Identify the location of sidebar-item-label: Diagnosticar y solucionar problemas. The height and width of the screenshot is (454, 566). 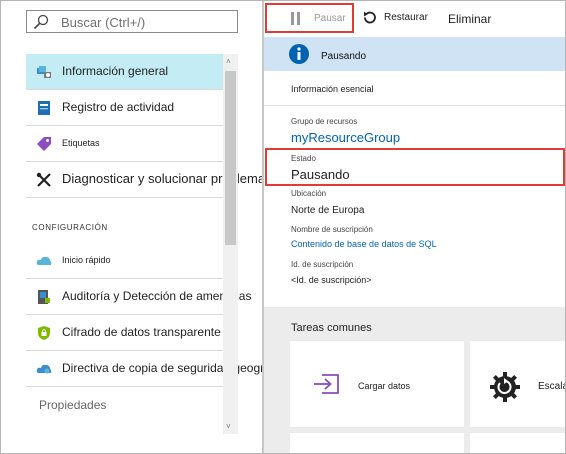
(167, 178).